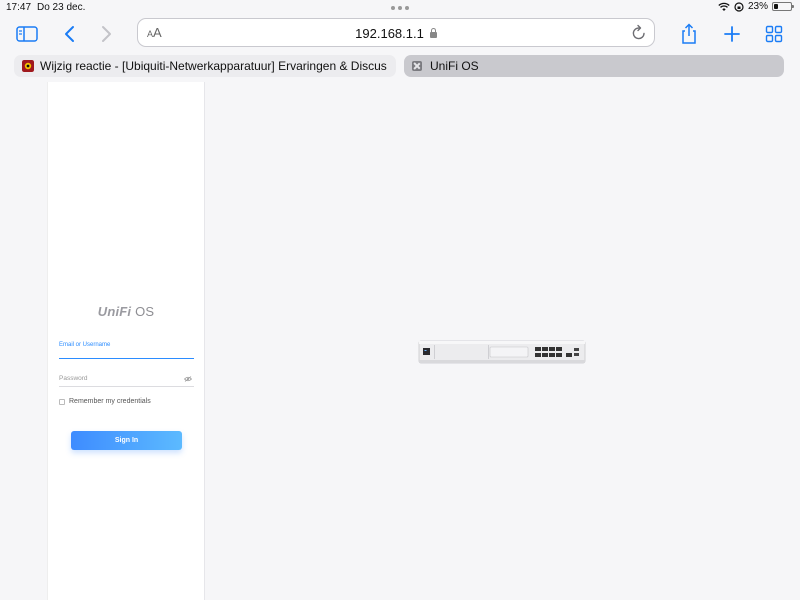  I want to click on status-date: Do 23 dec., so click(61, 7).